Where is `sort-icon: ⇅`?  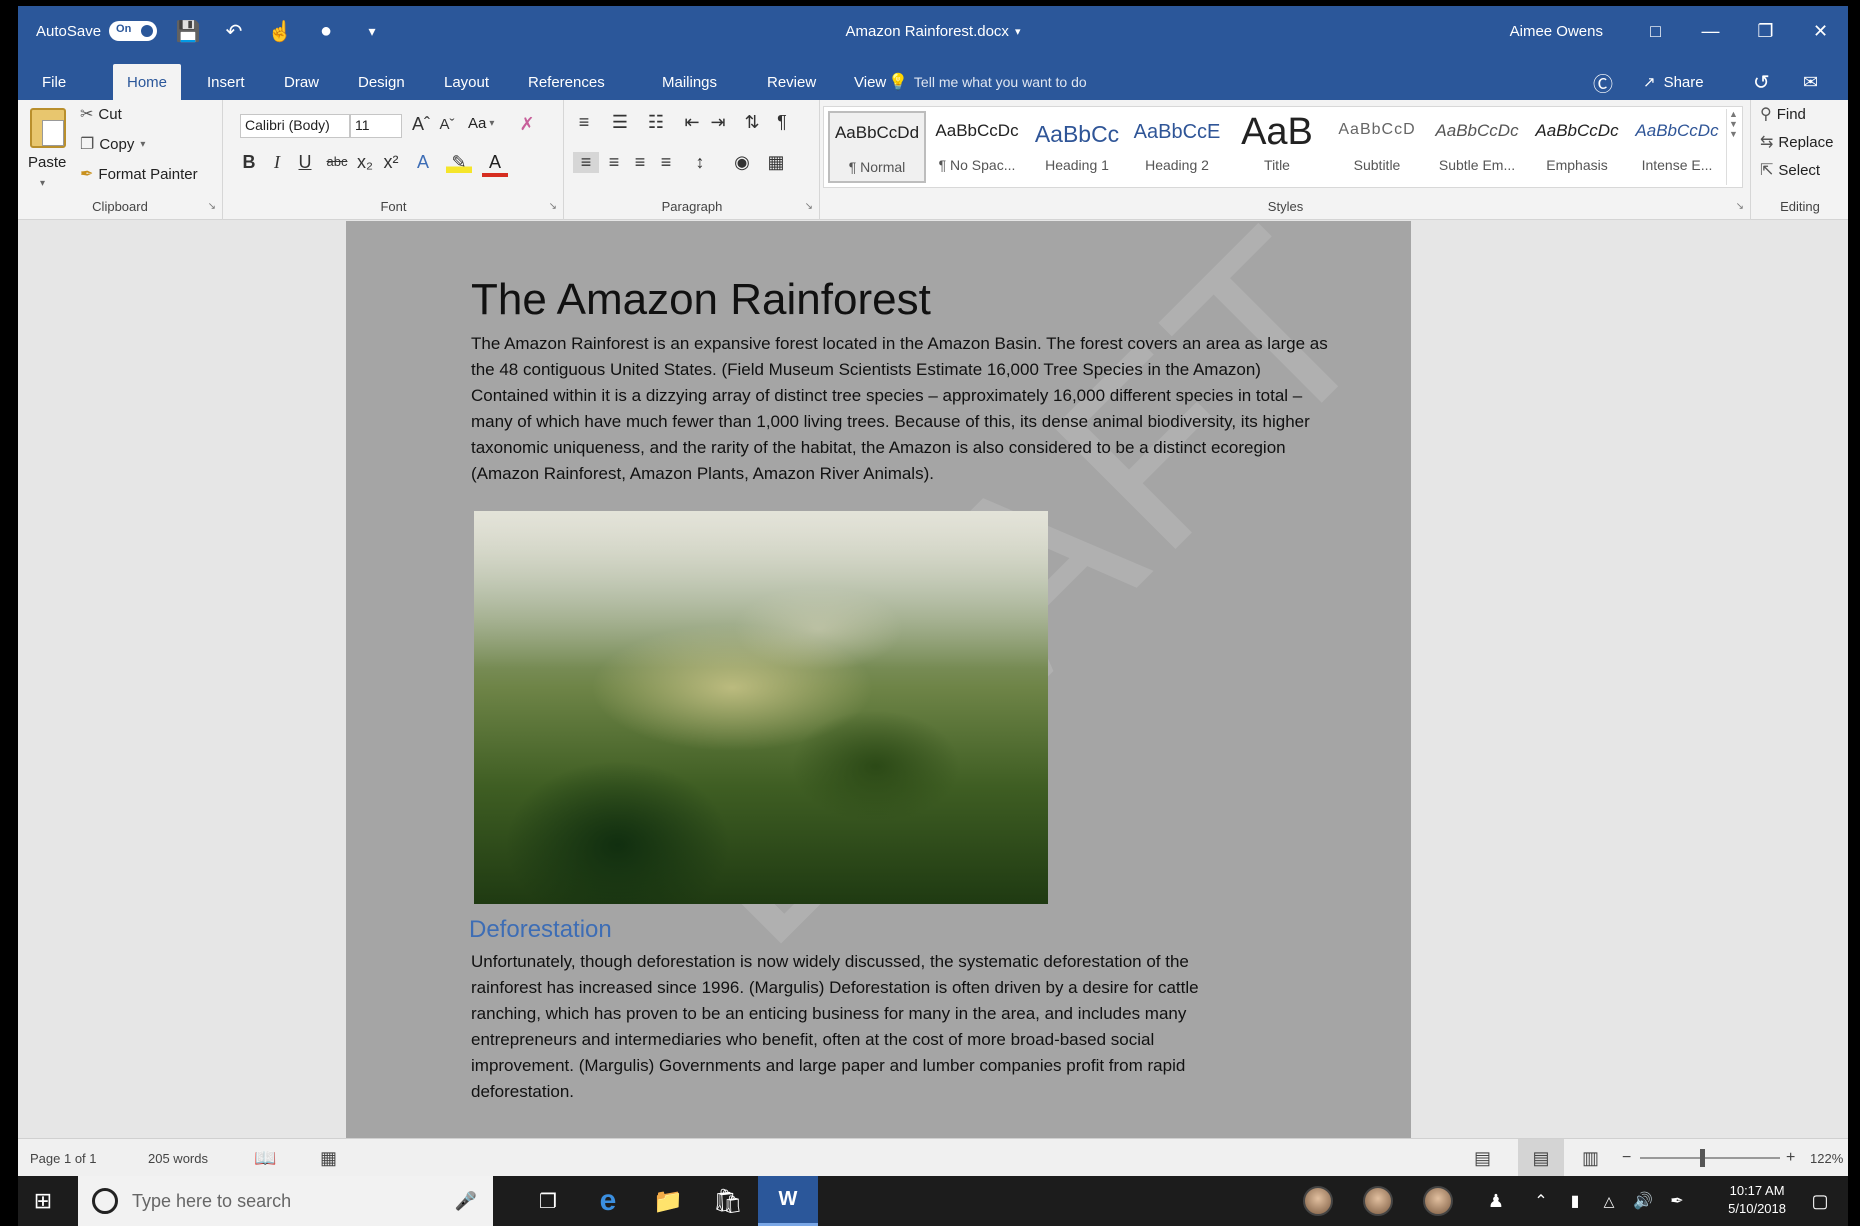
sort-icon: ⇅ is located at coordinates (752, 122).